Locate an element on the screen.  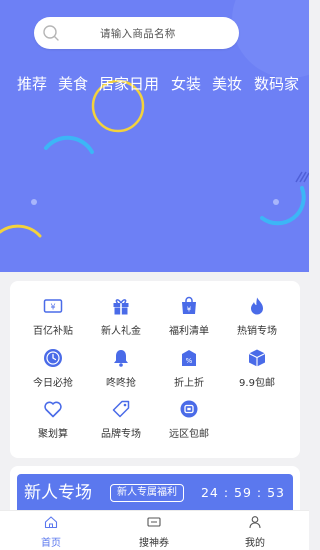
grid-label: 远区包邮 is located at coordinates (189, 434).